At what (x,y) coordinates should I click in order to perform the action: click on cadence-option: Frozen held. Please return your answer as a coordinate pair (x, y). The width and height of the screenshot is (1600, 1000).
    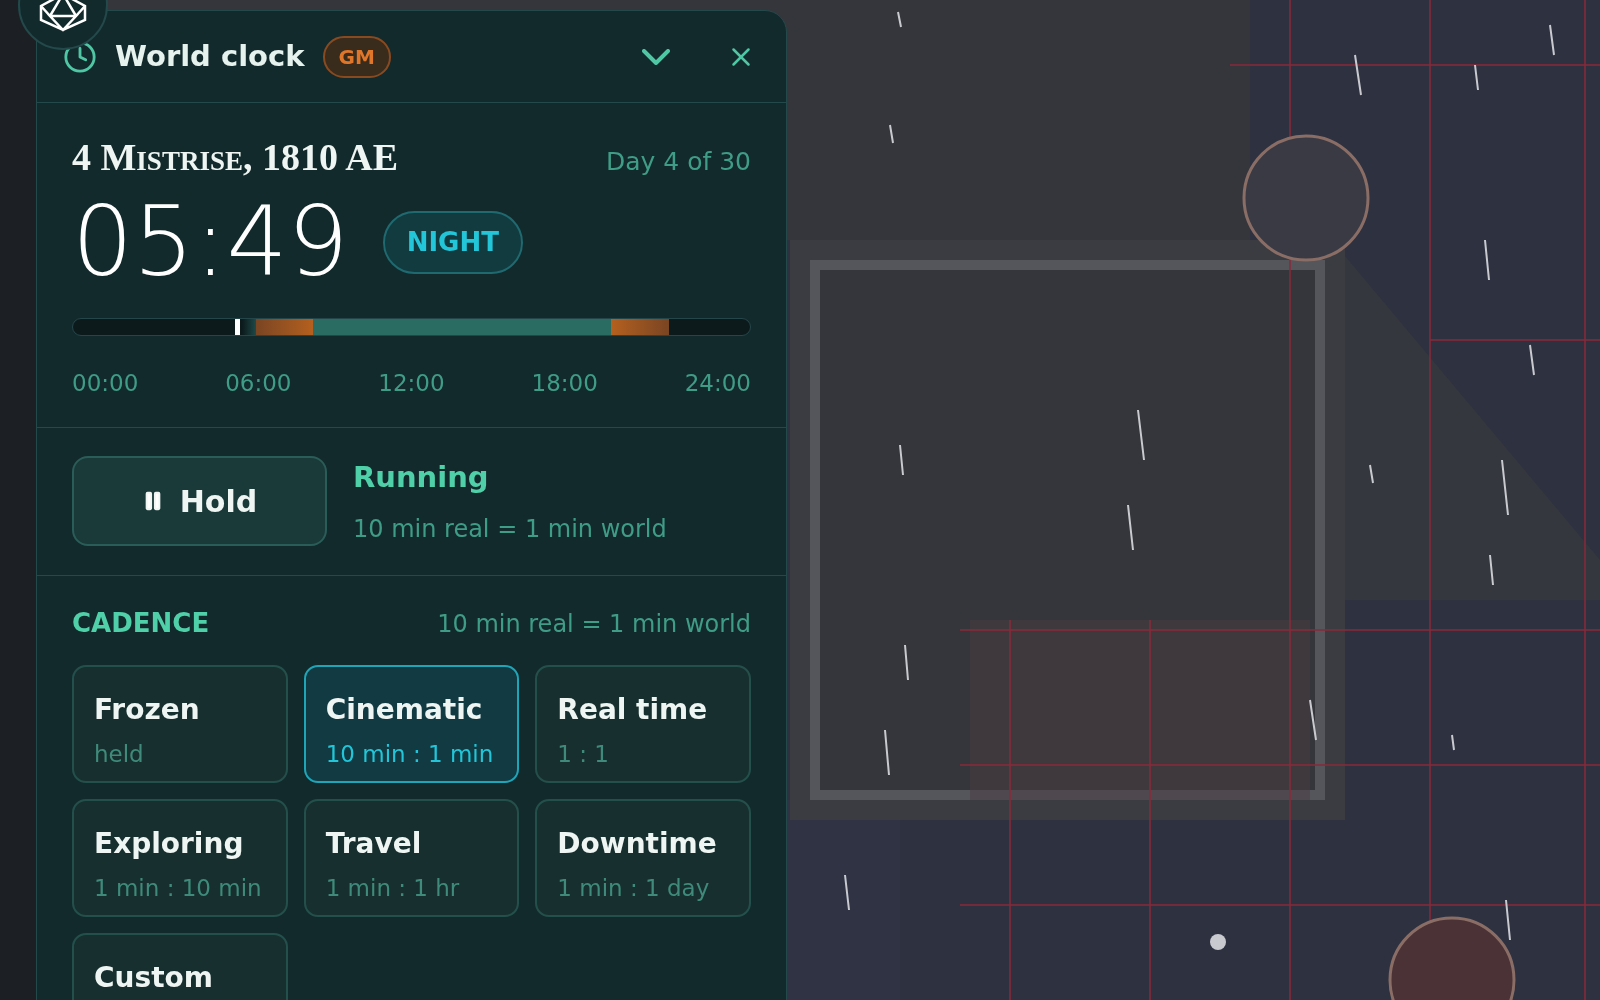
    Looking at the image, I should click on (180, 724).